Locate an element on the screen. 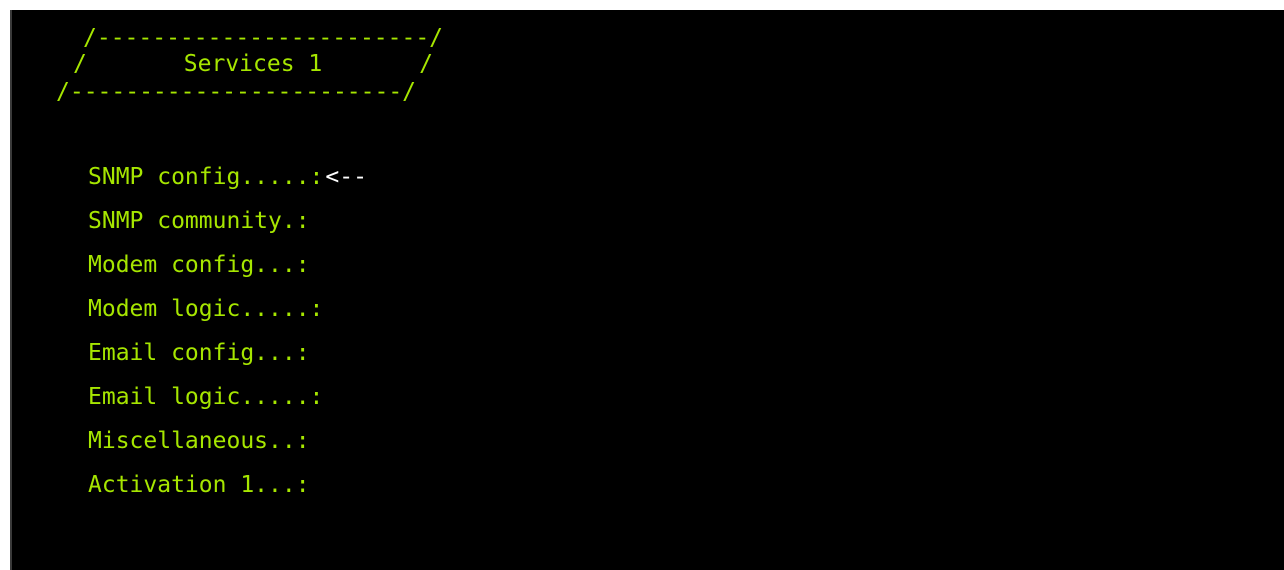 The image size is (1284, 570). menu-item-label: SNMP community.: is located at coordinates (199, 221).